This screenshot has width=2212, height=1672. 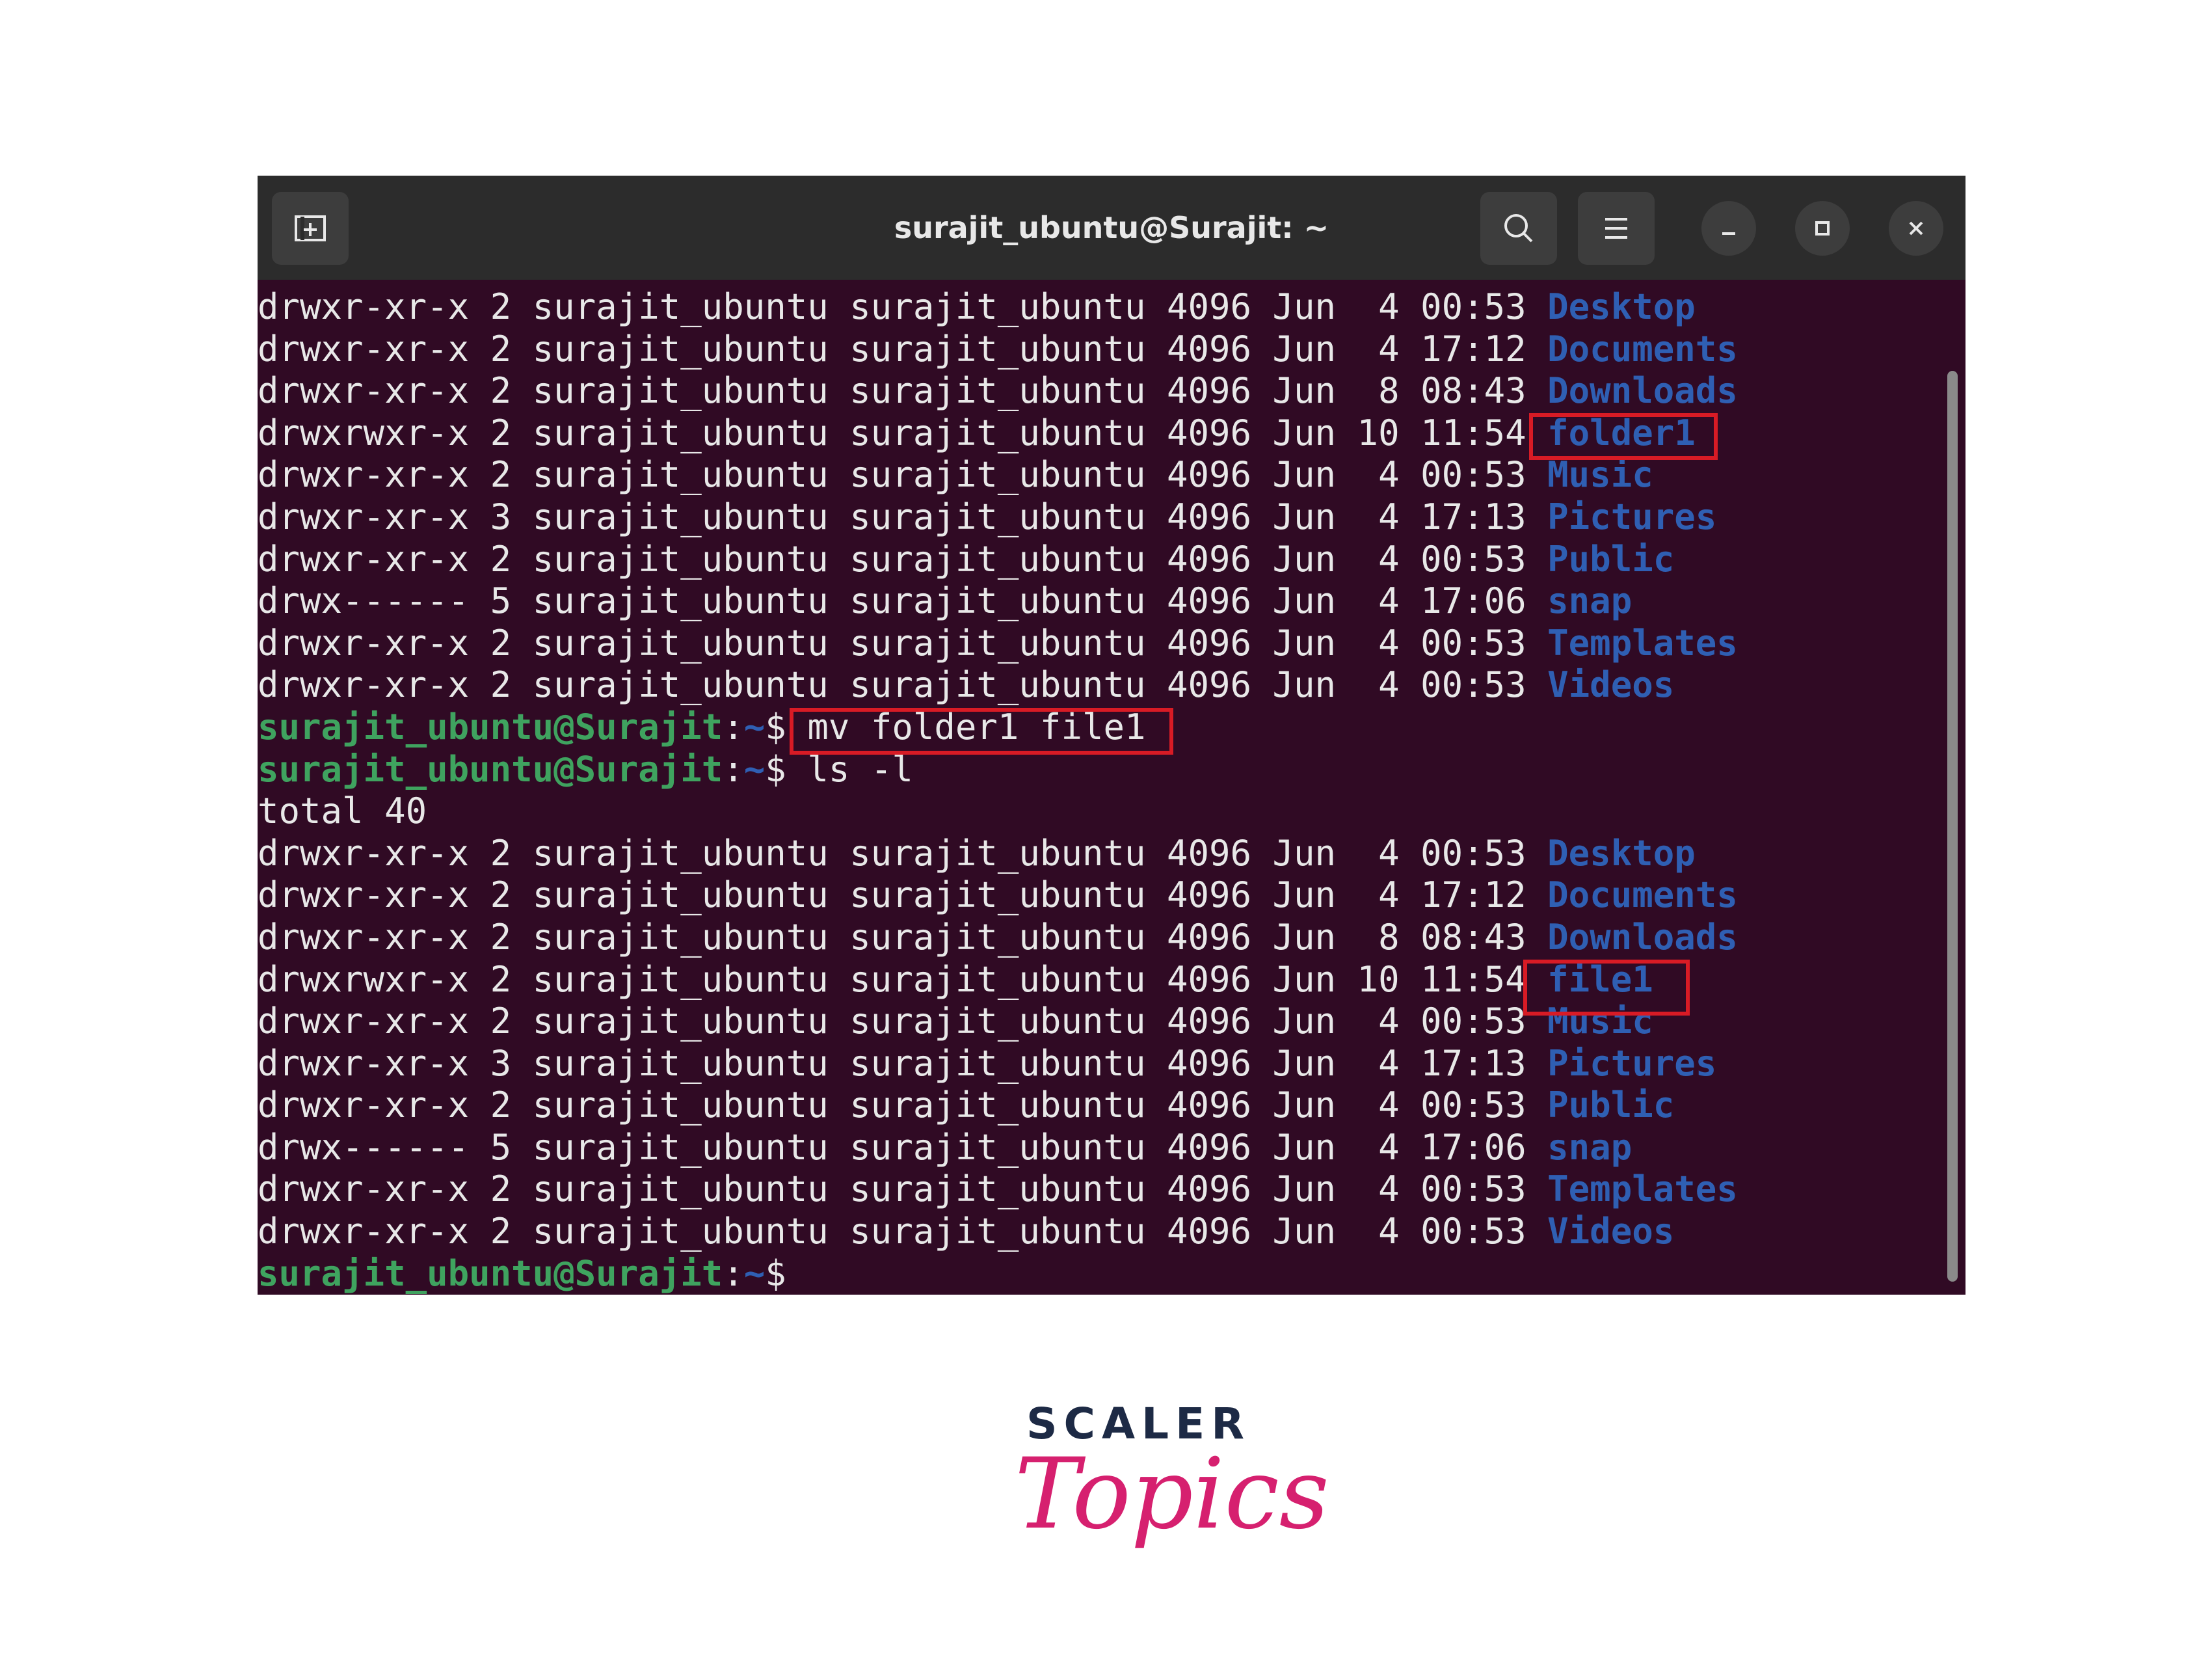 I want to click on hamburger-menu-icon, so click(x=1616, y=228).